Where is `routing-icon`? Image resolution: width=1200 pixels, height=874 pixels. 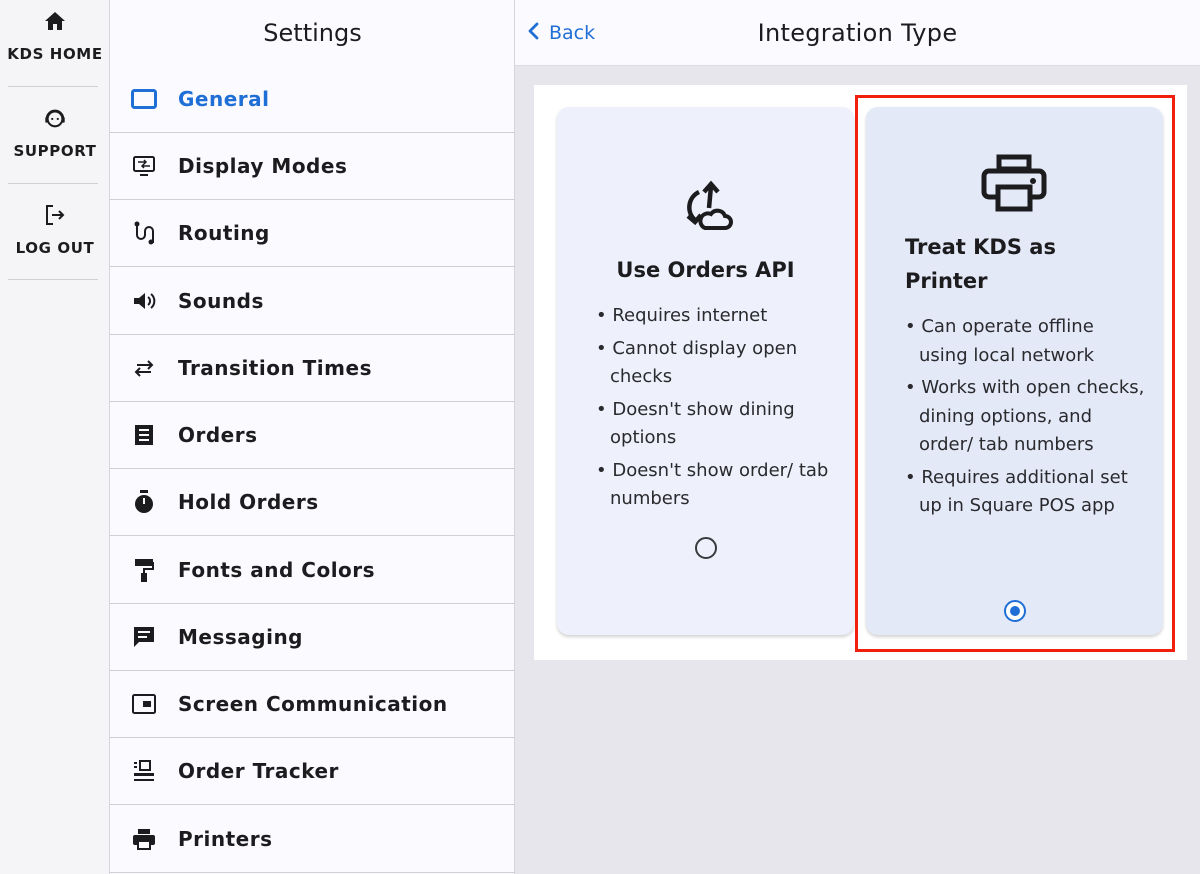
routing-icon is located at coordinates (144, 233).